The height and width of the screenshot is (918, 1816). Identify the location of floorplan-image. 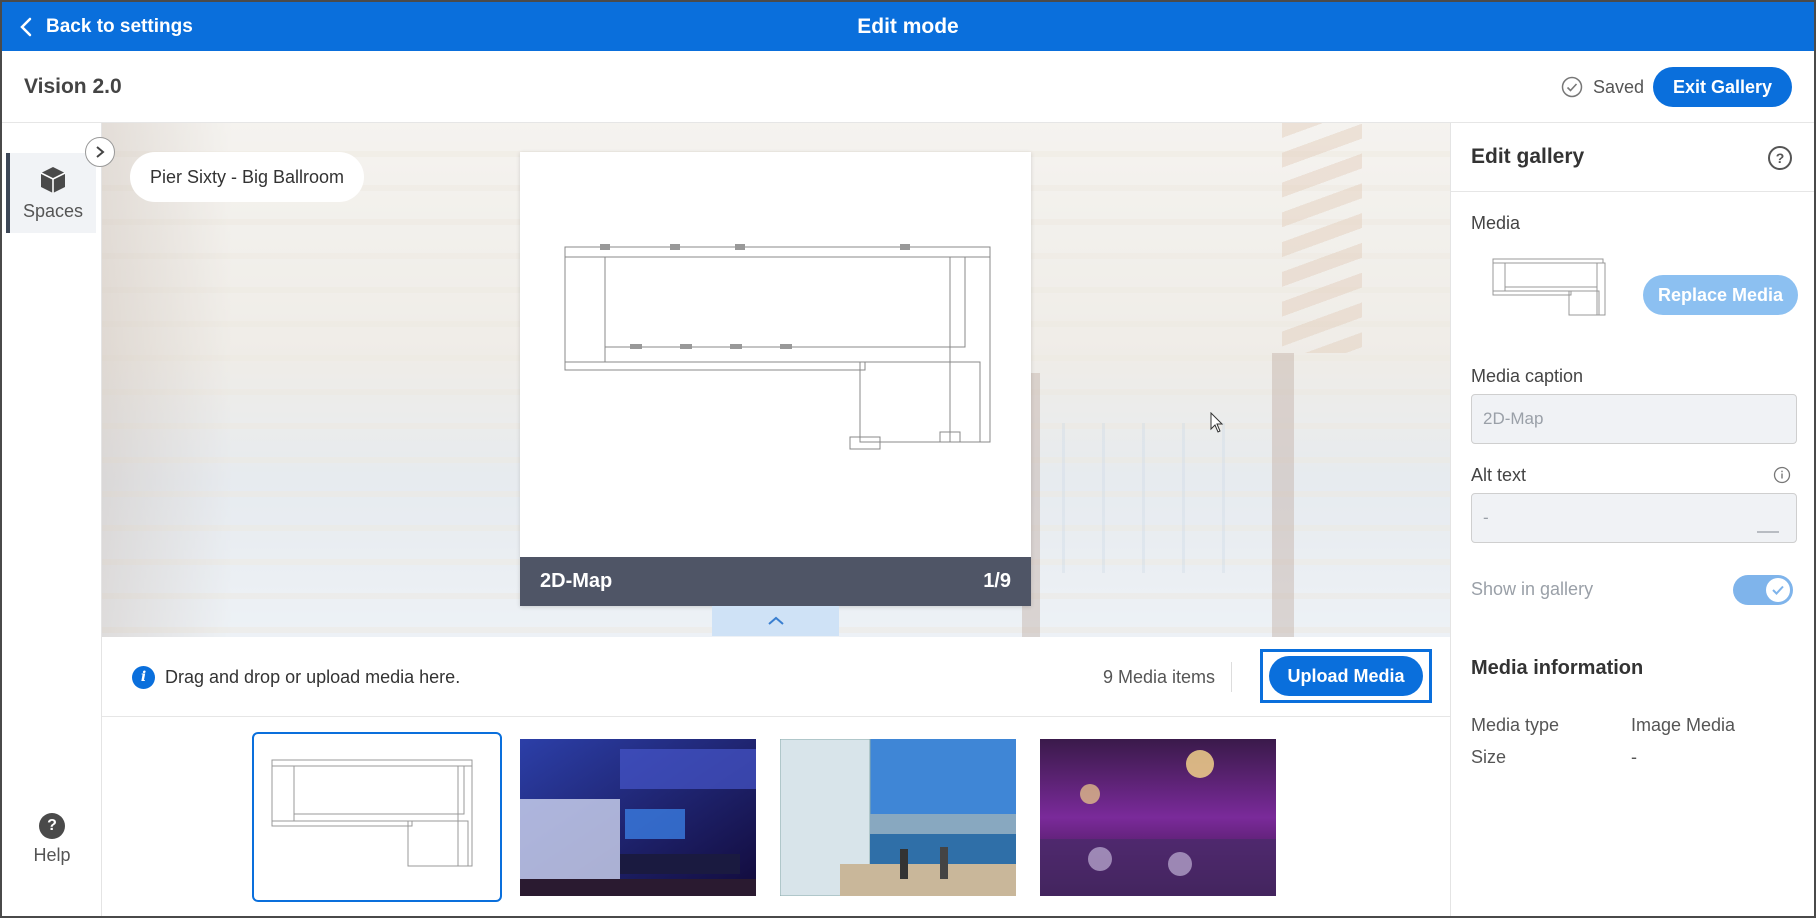
(777, 347).